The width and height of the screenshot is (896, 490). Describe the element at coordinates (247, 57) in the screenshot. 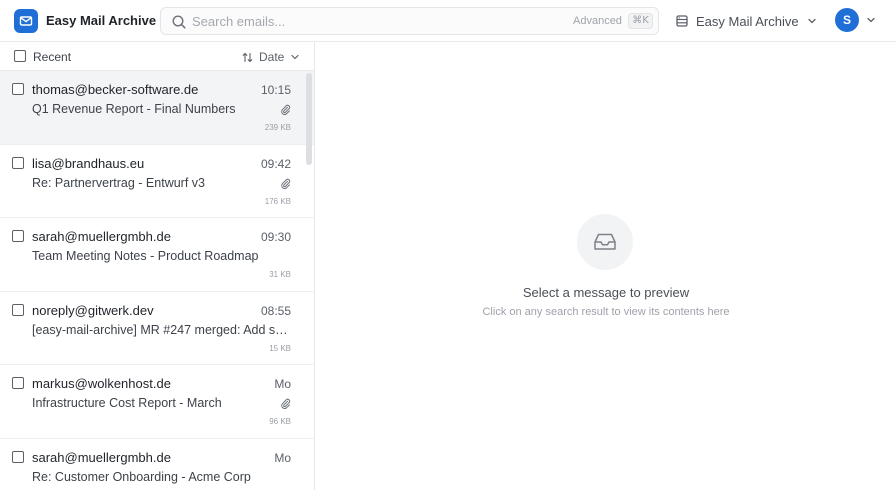

I see `sort-arrows-icon` at that location.